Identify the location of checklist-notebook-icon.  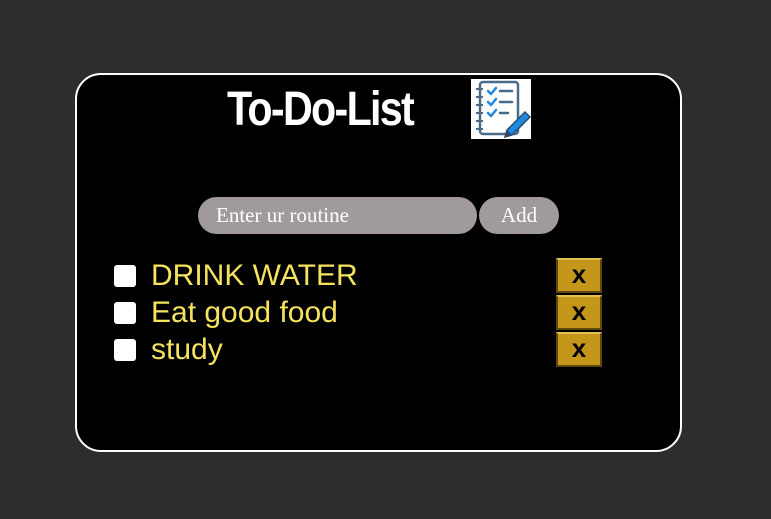
(501, 109).